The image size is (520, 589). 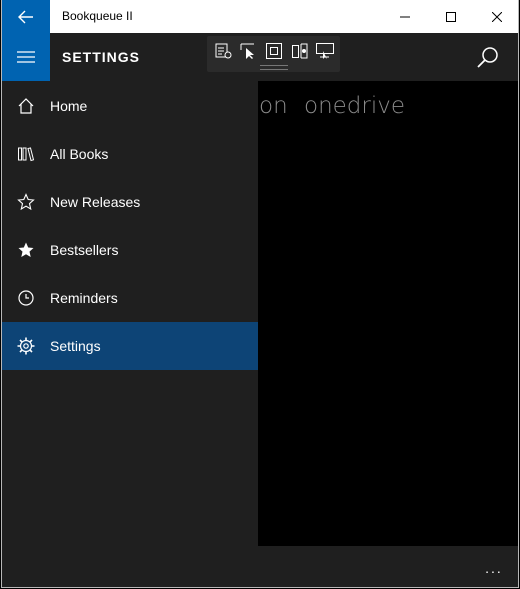 I want to click on display-layout-adorners-icon, so click(x=274, y=51).